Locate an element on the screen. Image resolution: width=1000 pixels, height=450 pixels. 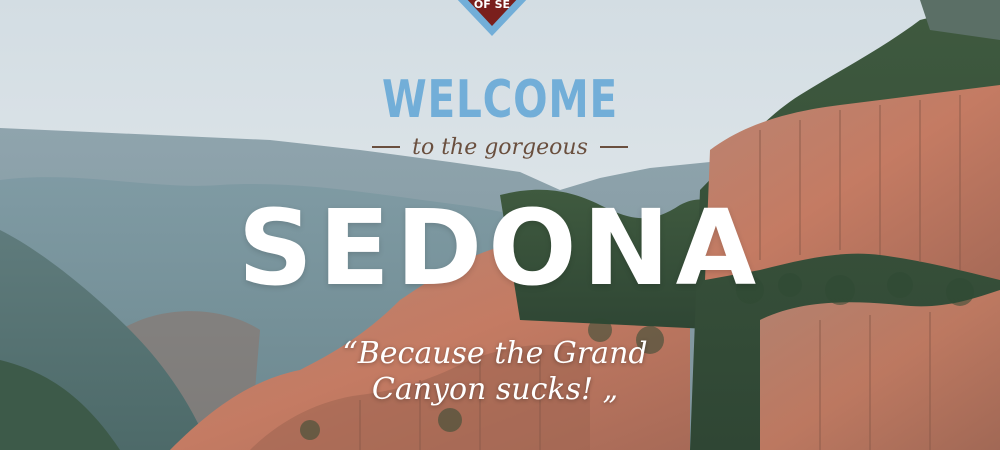
quote-close-mark: „ is located at coordinates (610, 389).